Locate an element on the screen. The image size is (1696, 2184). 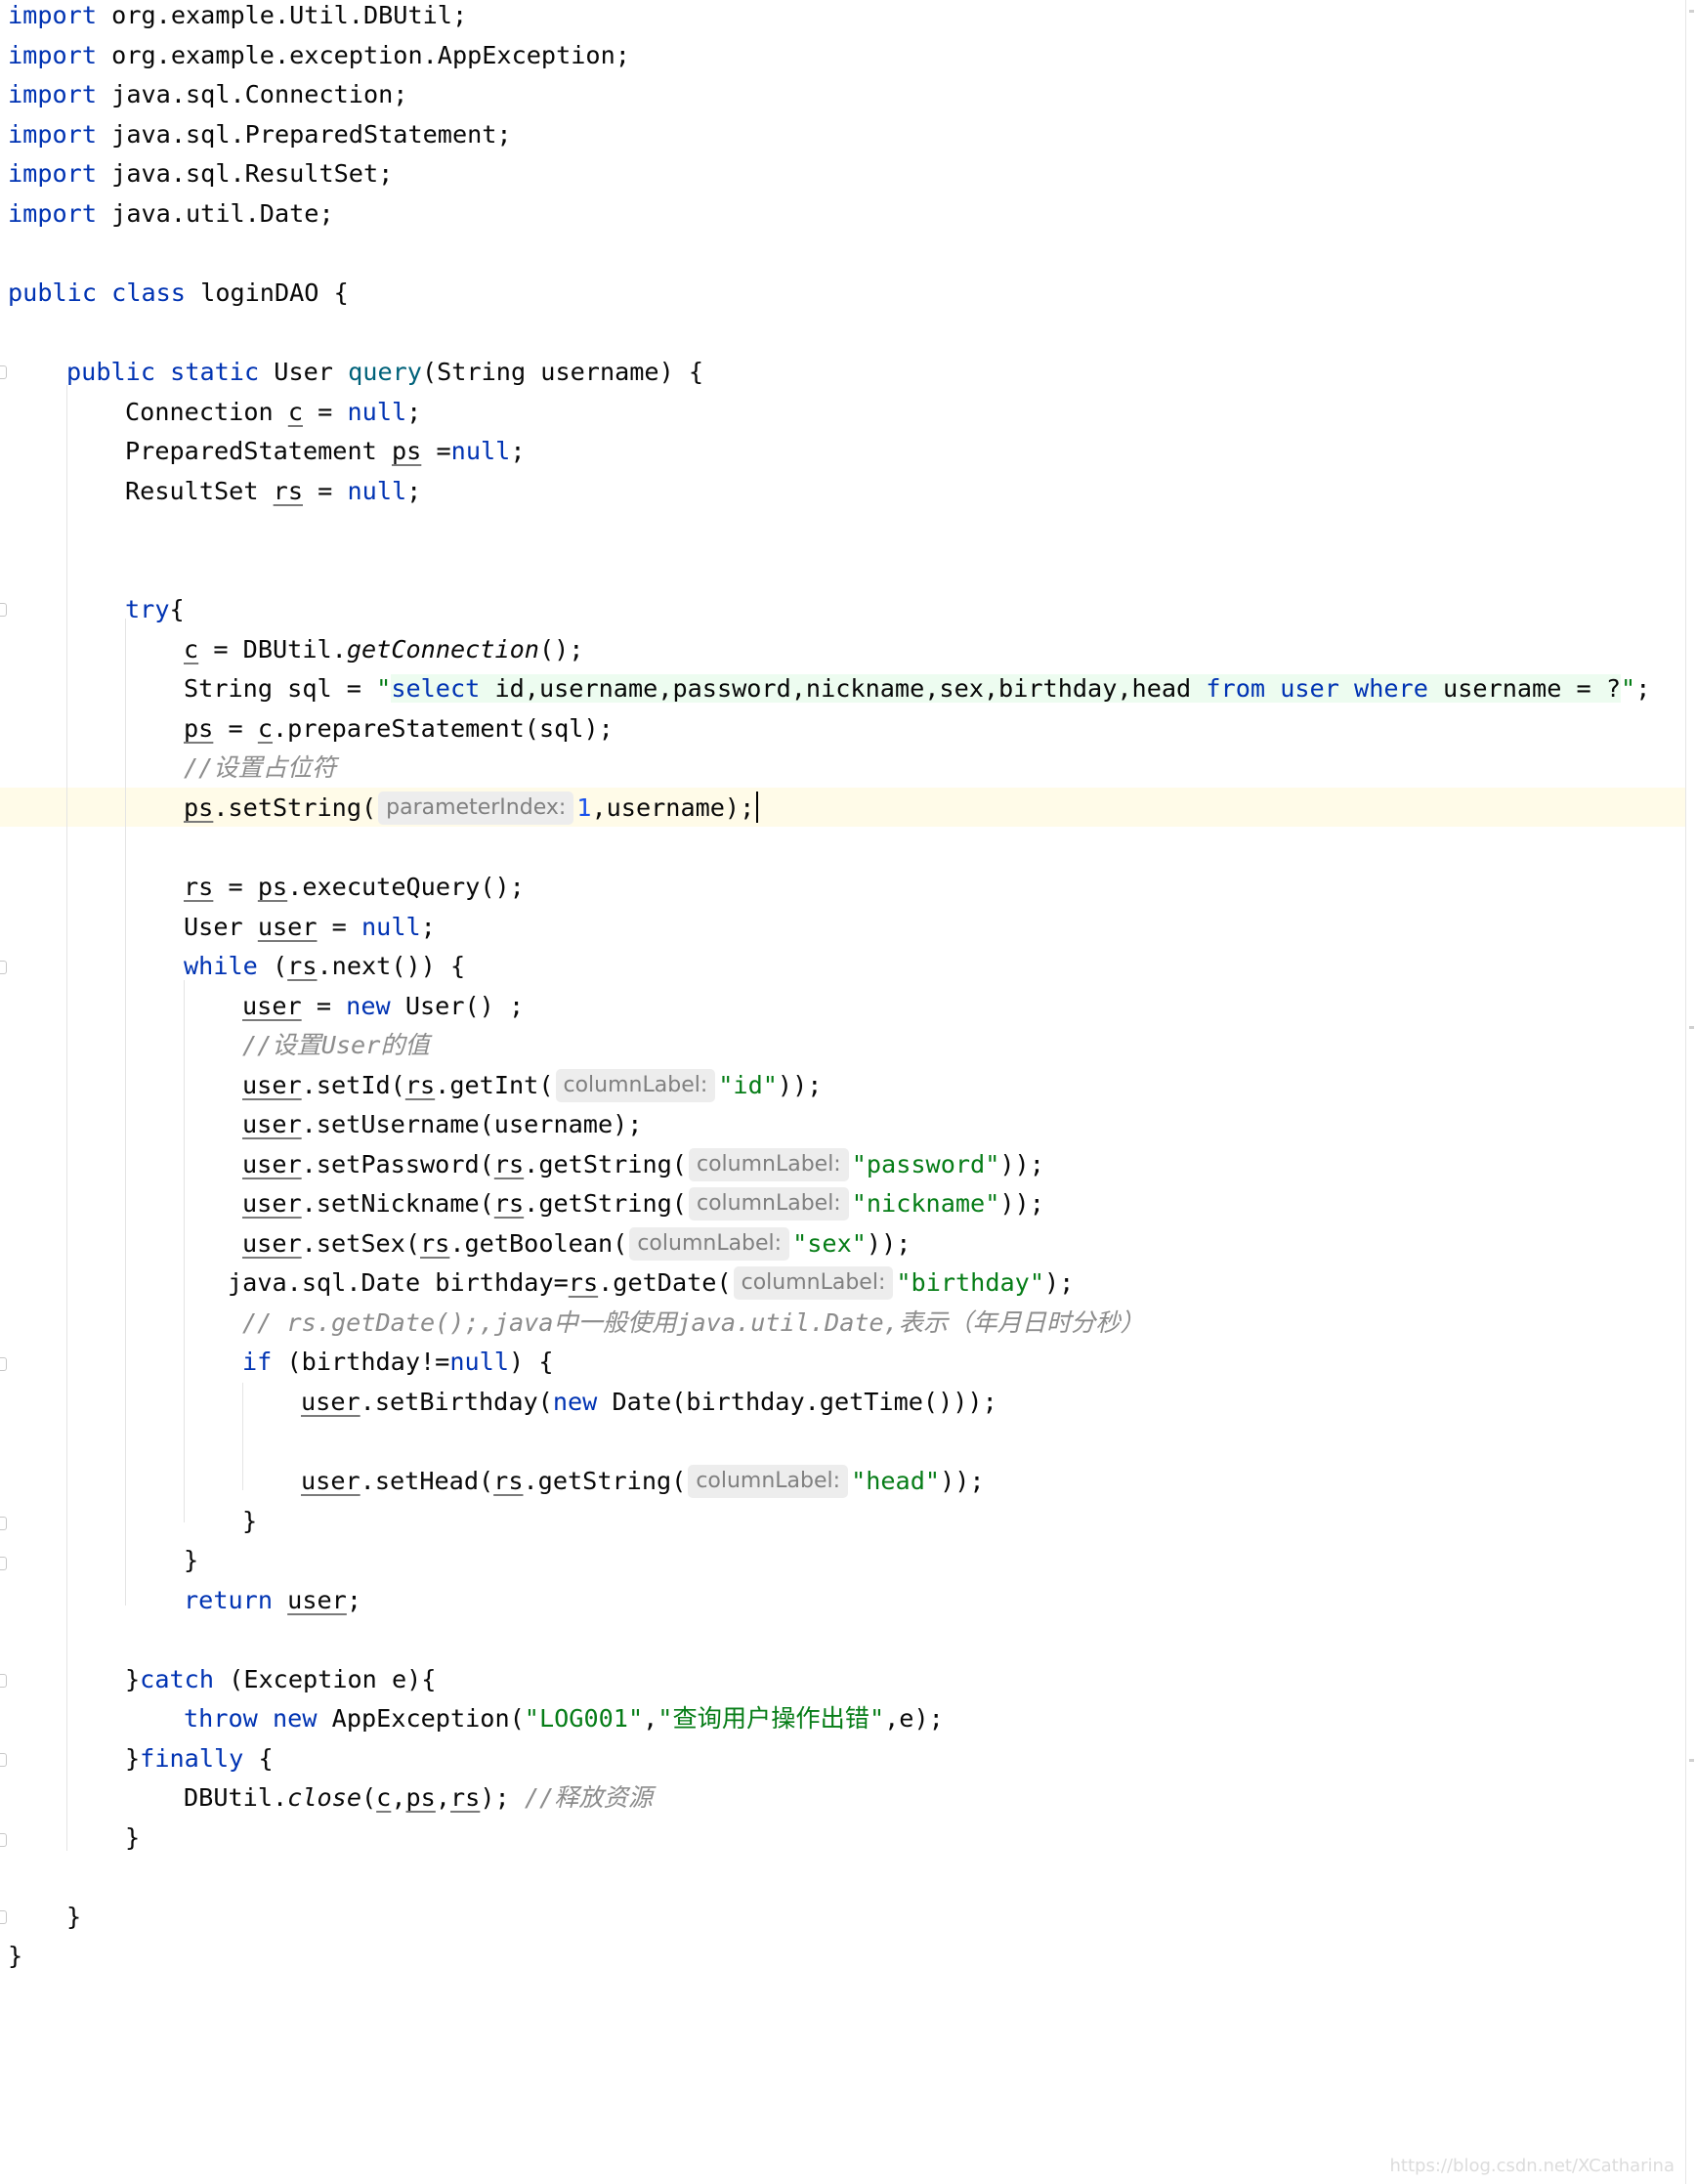
number-literal: 1 is located at coordinates (584, 807).